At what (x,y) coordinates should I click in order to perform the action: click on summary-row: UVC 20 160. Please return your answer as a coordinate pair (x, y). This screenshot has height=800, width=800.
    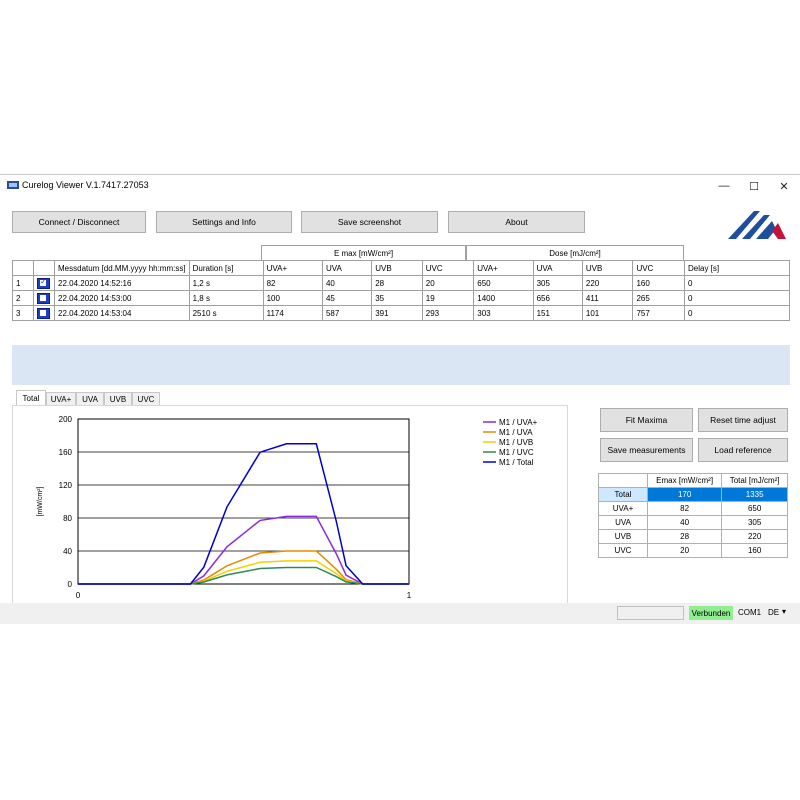
    Looking at the image, I should click on (693, 550).